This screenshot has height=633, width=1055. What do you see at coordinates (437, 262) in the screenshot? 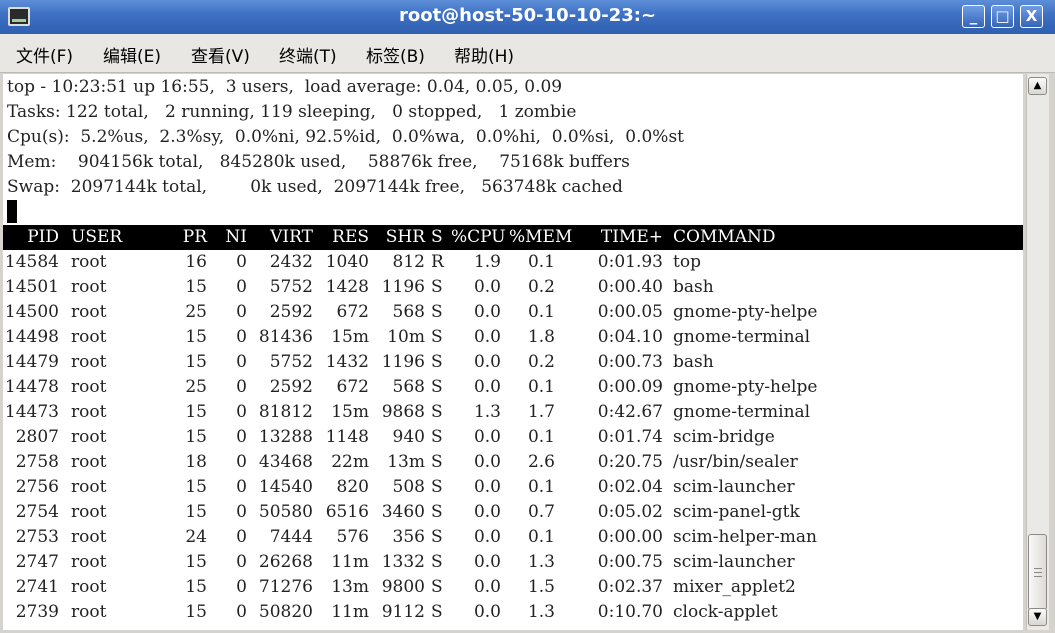
I see `process-cell-state: R` at bounding box center [437, 262].